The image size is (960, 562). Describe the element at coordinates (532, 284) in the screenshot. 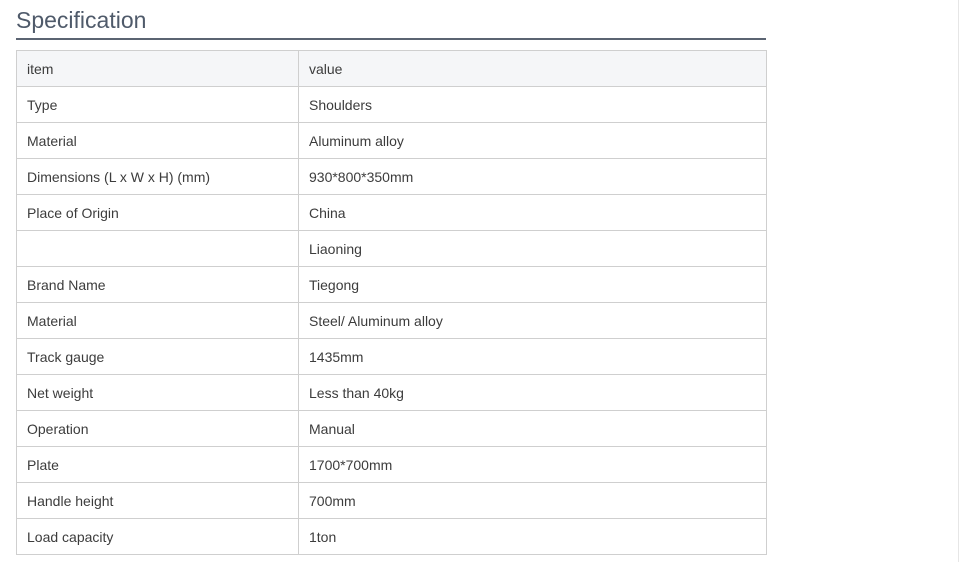

I see `row-value: Tiegong` at that location.